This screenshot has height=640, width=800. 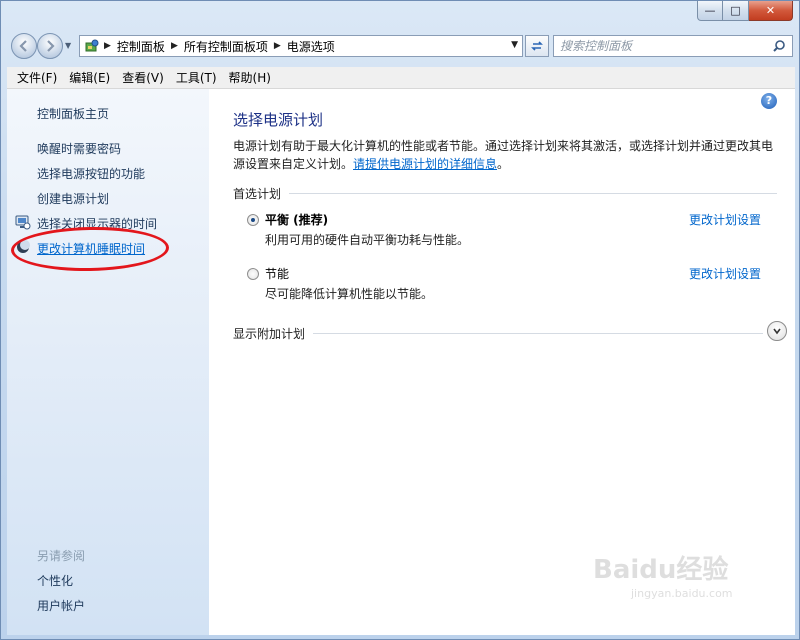 I want to click on menu-edit: 编辑(E), so click(x=89, y=78).